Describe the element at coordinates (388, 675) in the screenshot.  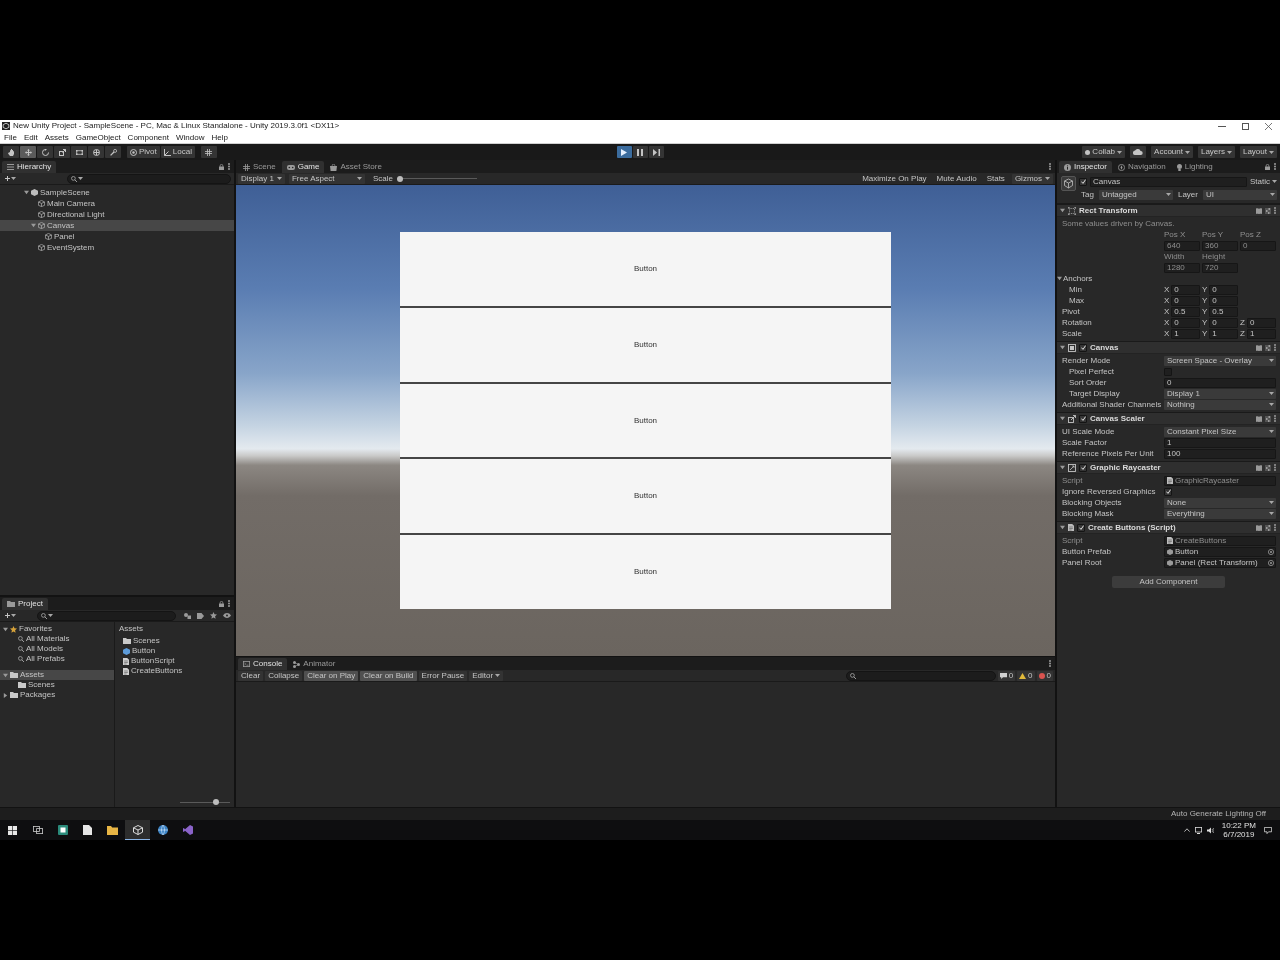
I see `toggle-button: Clear on Build` at that location.